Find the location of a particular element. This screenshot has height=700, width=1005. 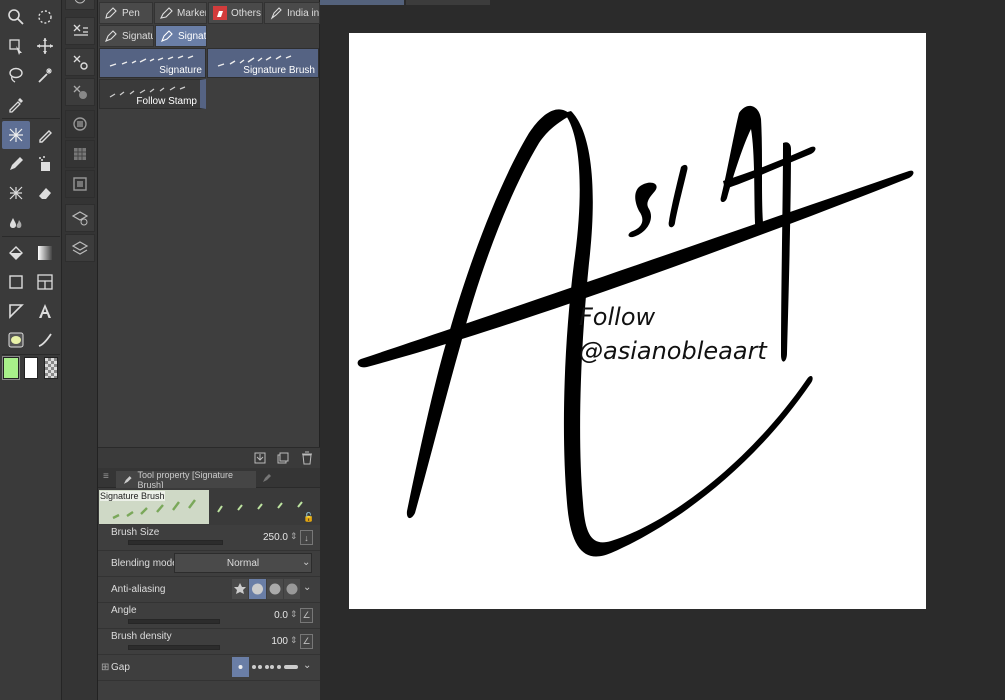

aa-medium-option is located at coordinates (275, 589).